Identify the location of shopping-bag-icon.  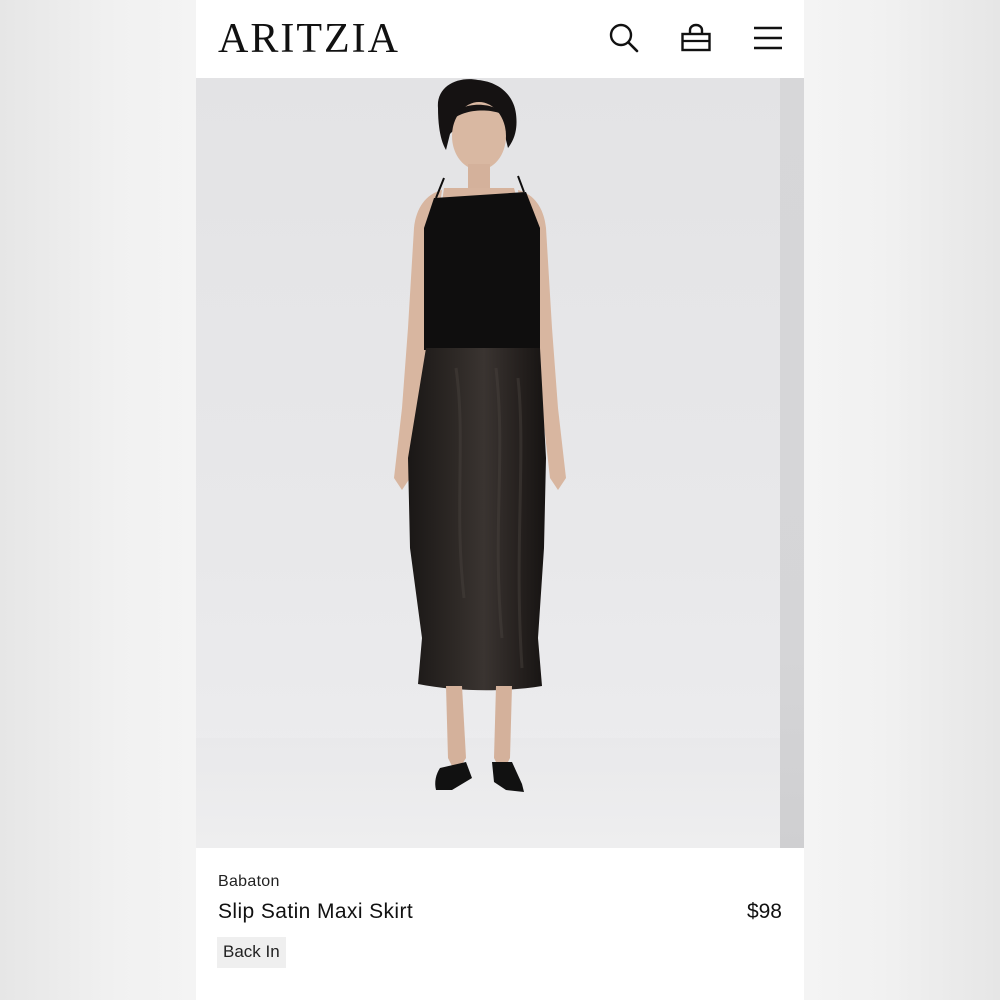
(696, 38).